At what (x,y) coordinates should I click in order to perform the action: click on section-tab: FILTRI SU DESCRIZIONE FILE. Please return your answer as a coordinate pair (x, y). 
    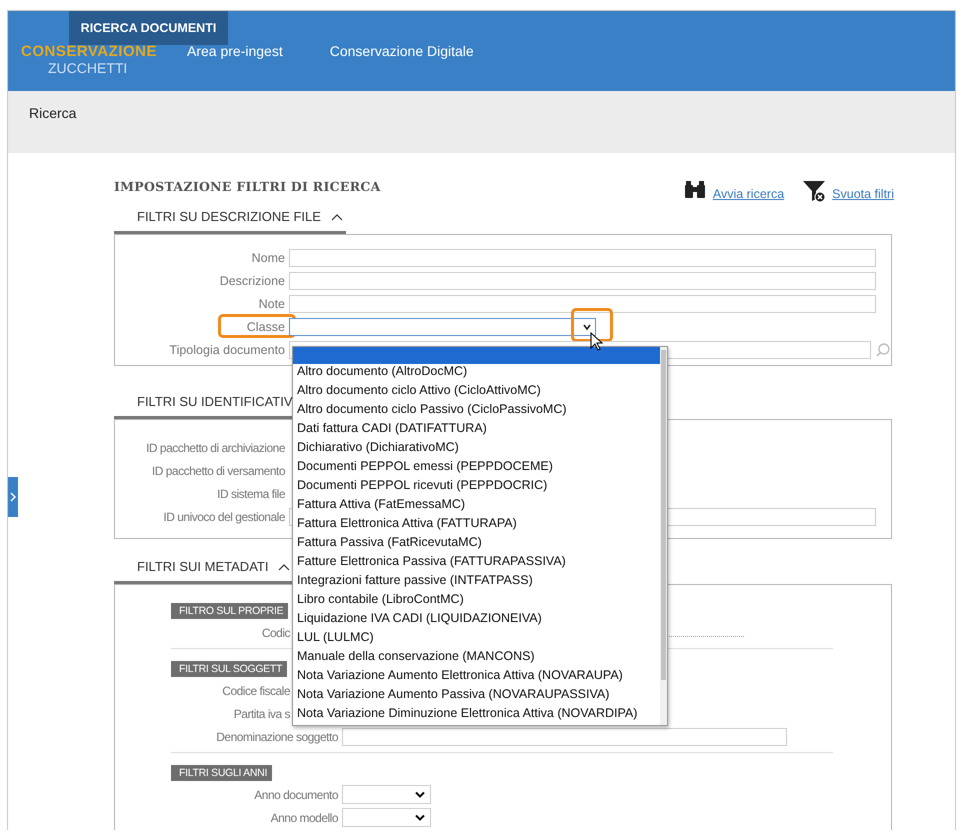
    Looking at the image, I should click on (230, 219).